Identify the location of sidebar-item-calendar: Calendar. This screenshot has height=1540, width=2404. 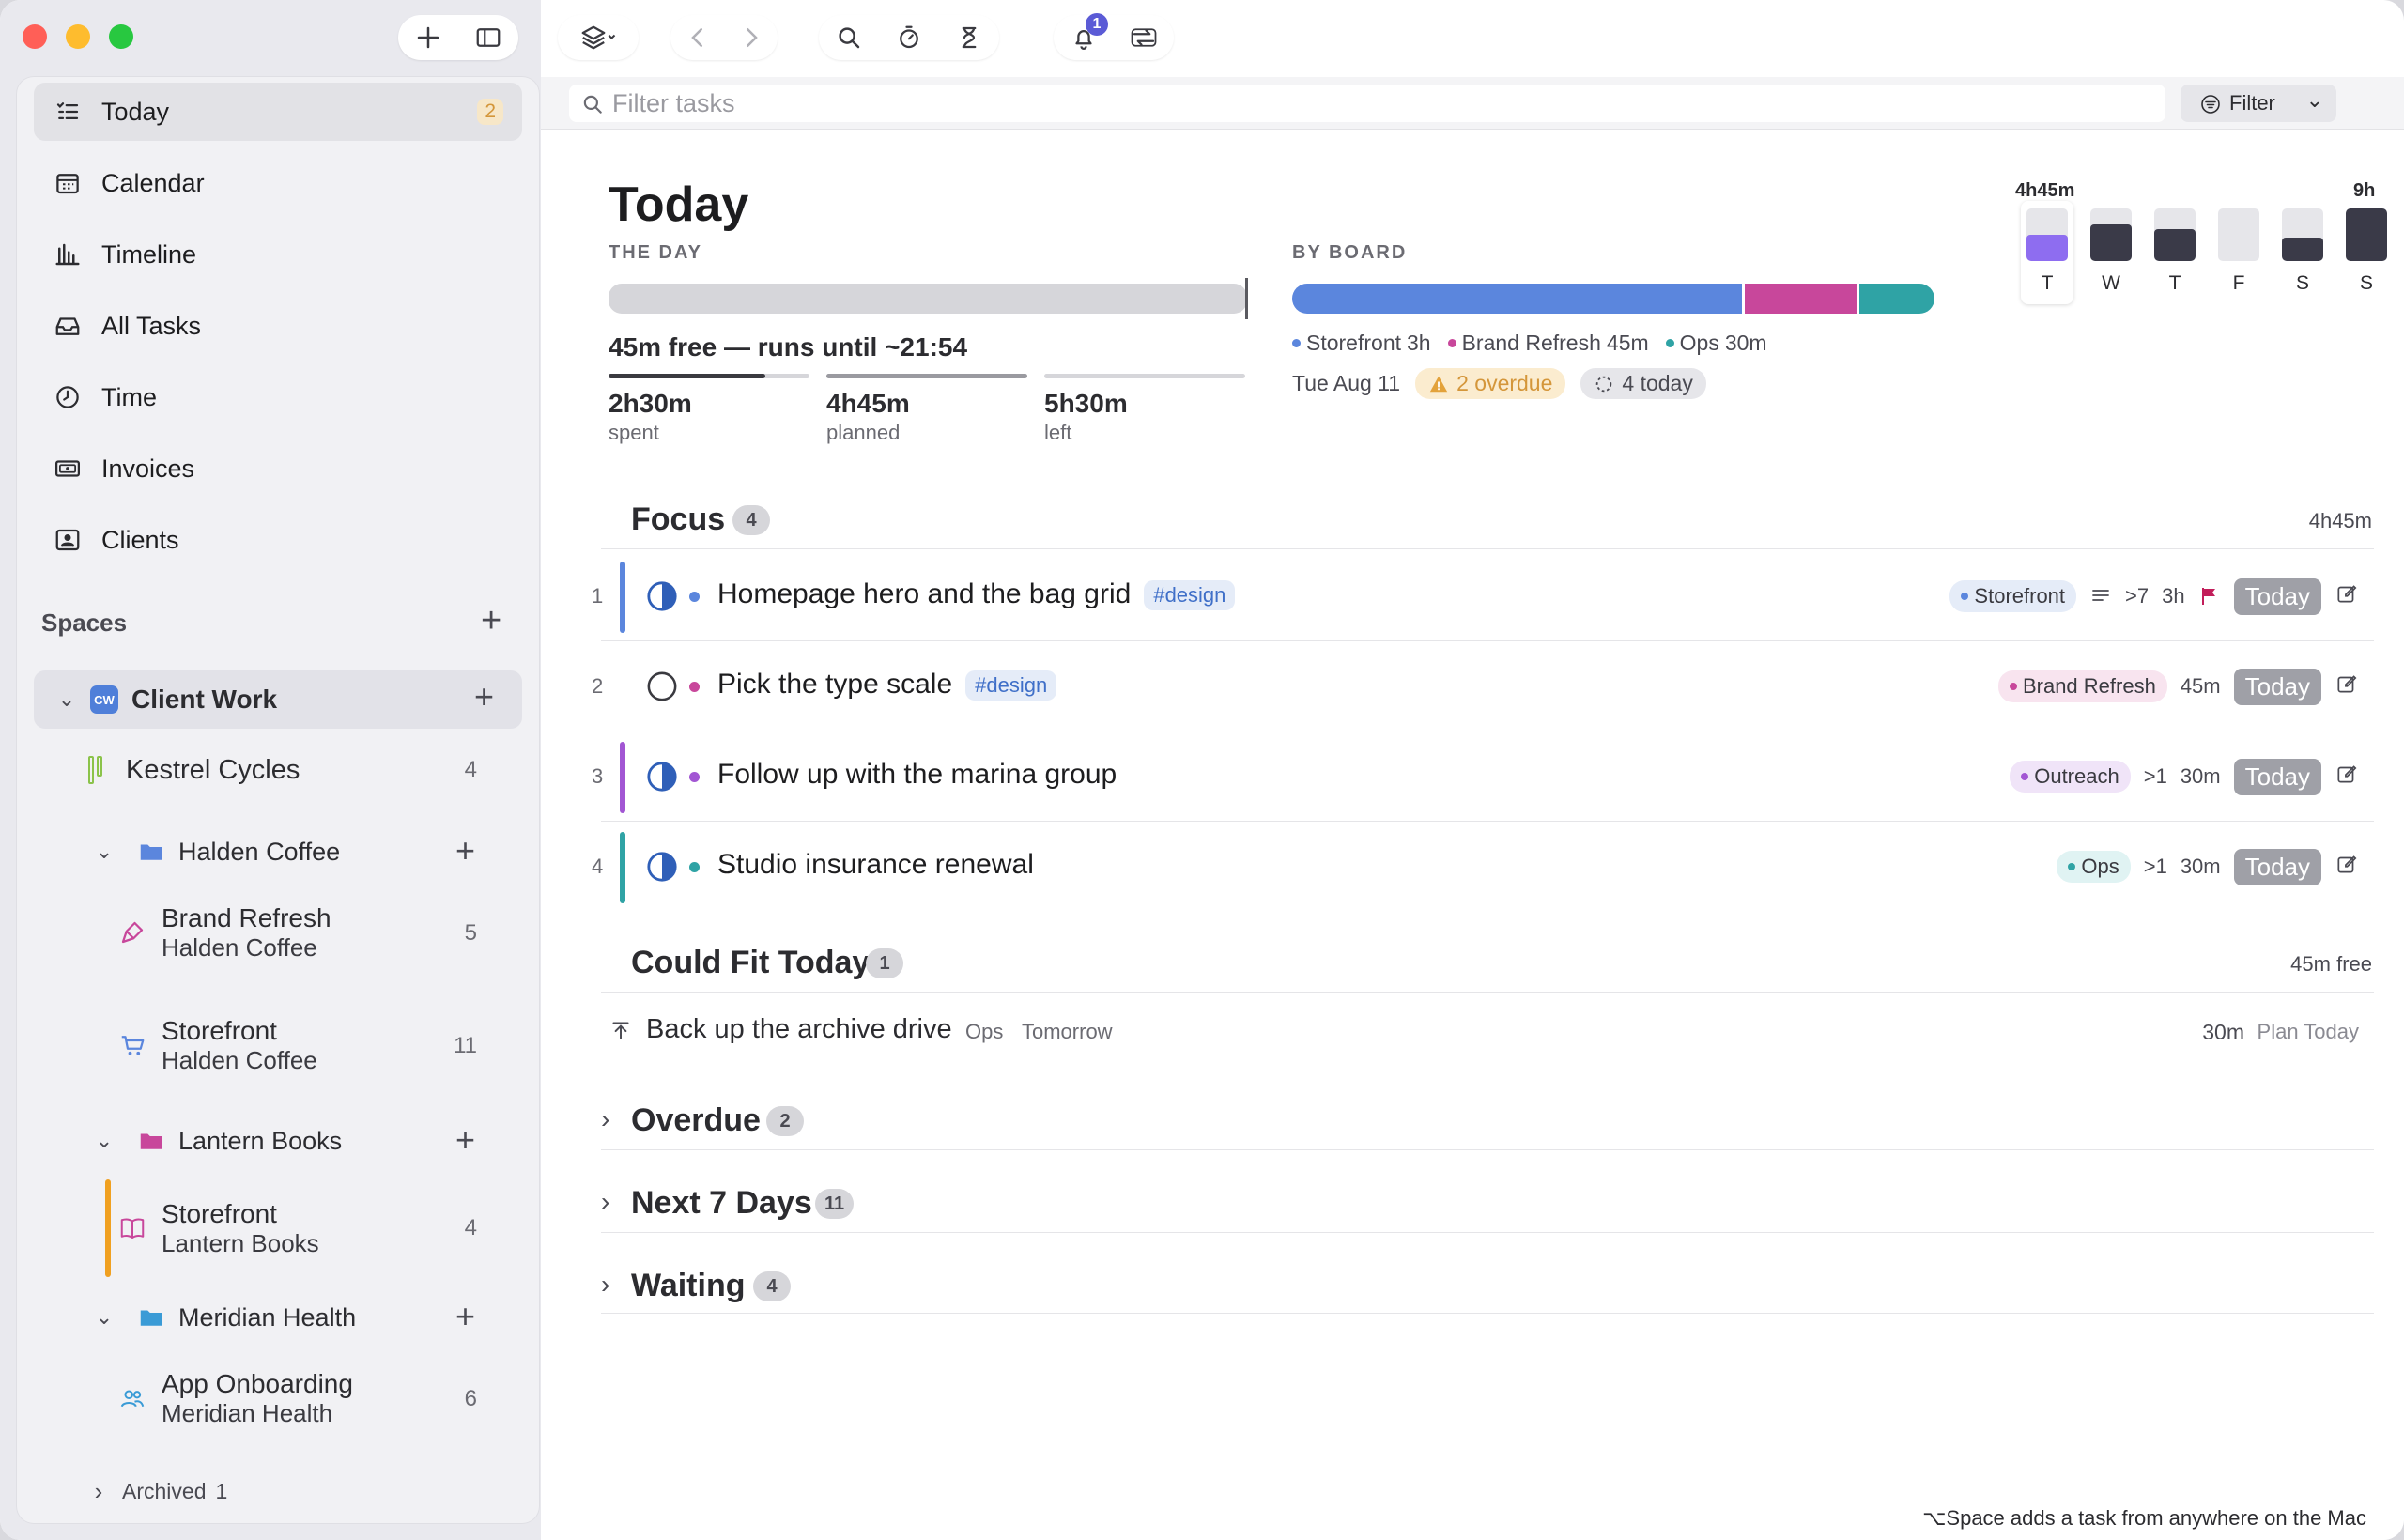
(278, 183).